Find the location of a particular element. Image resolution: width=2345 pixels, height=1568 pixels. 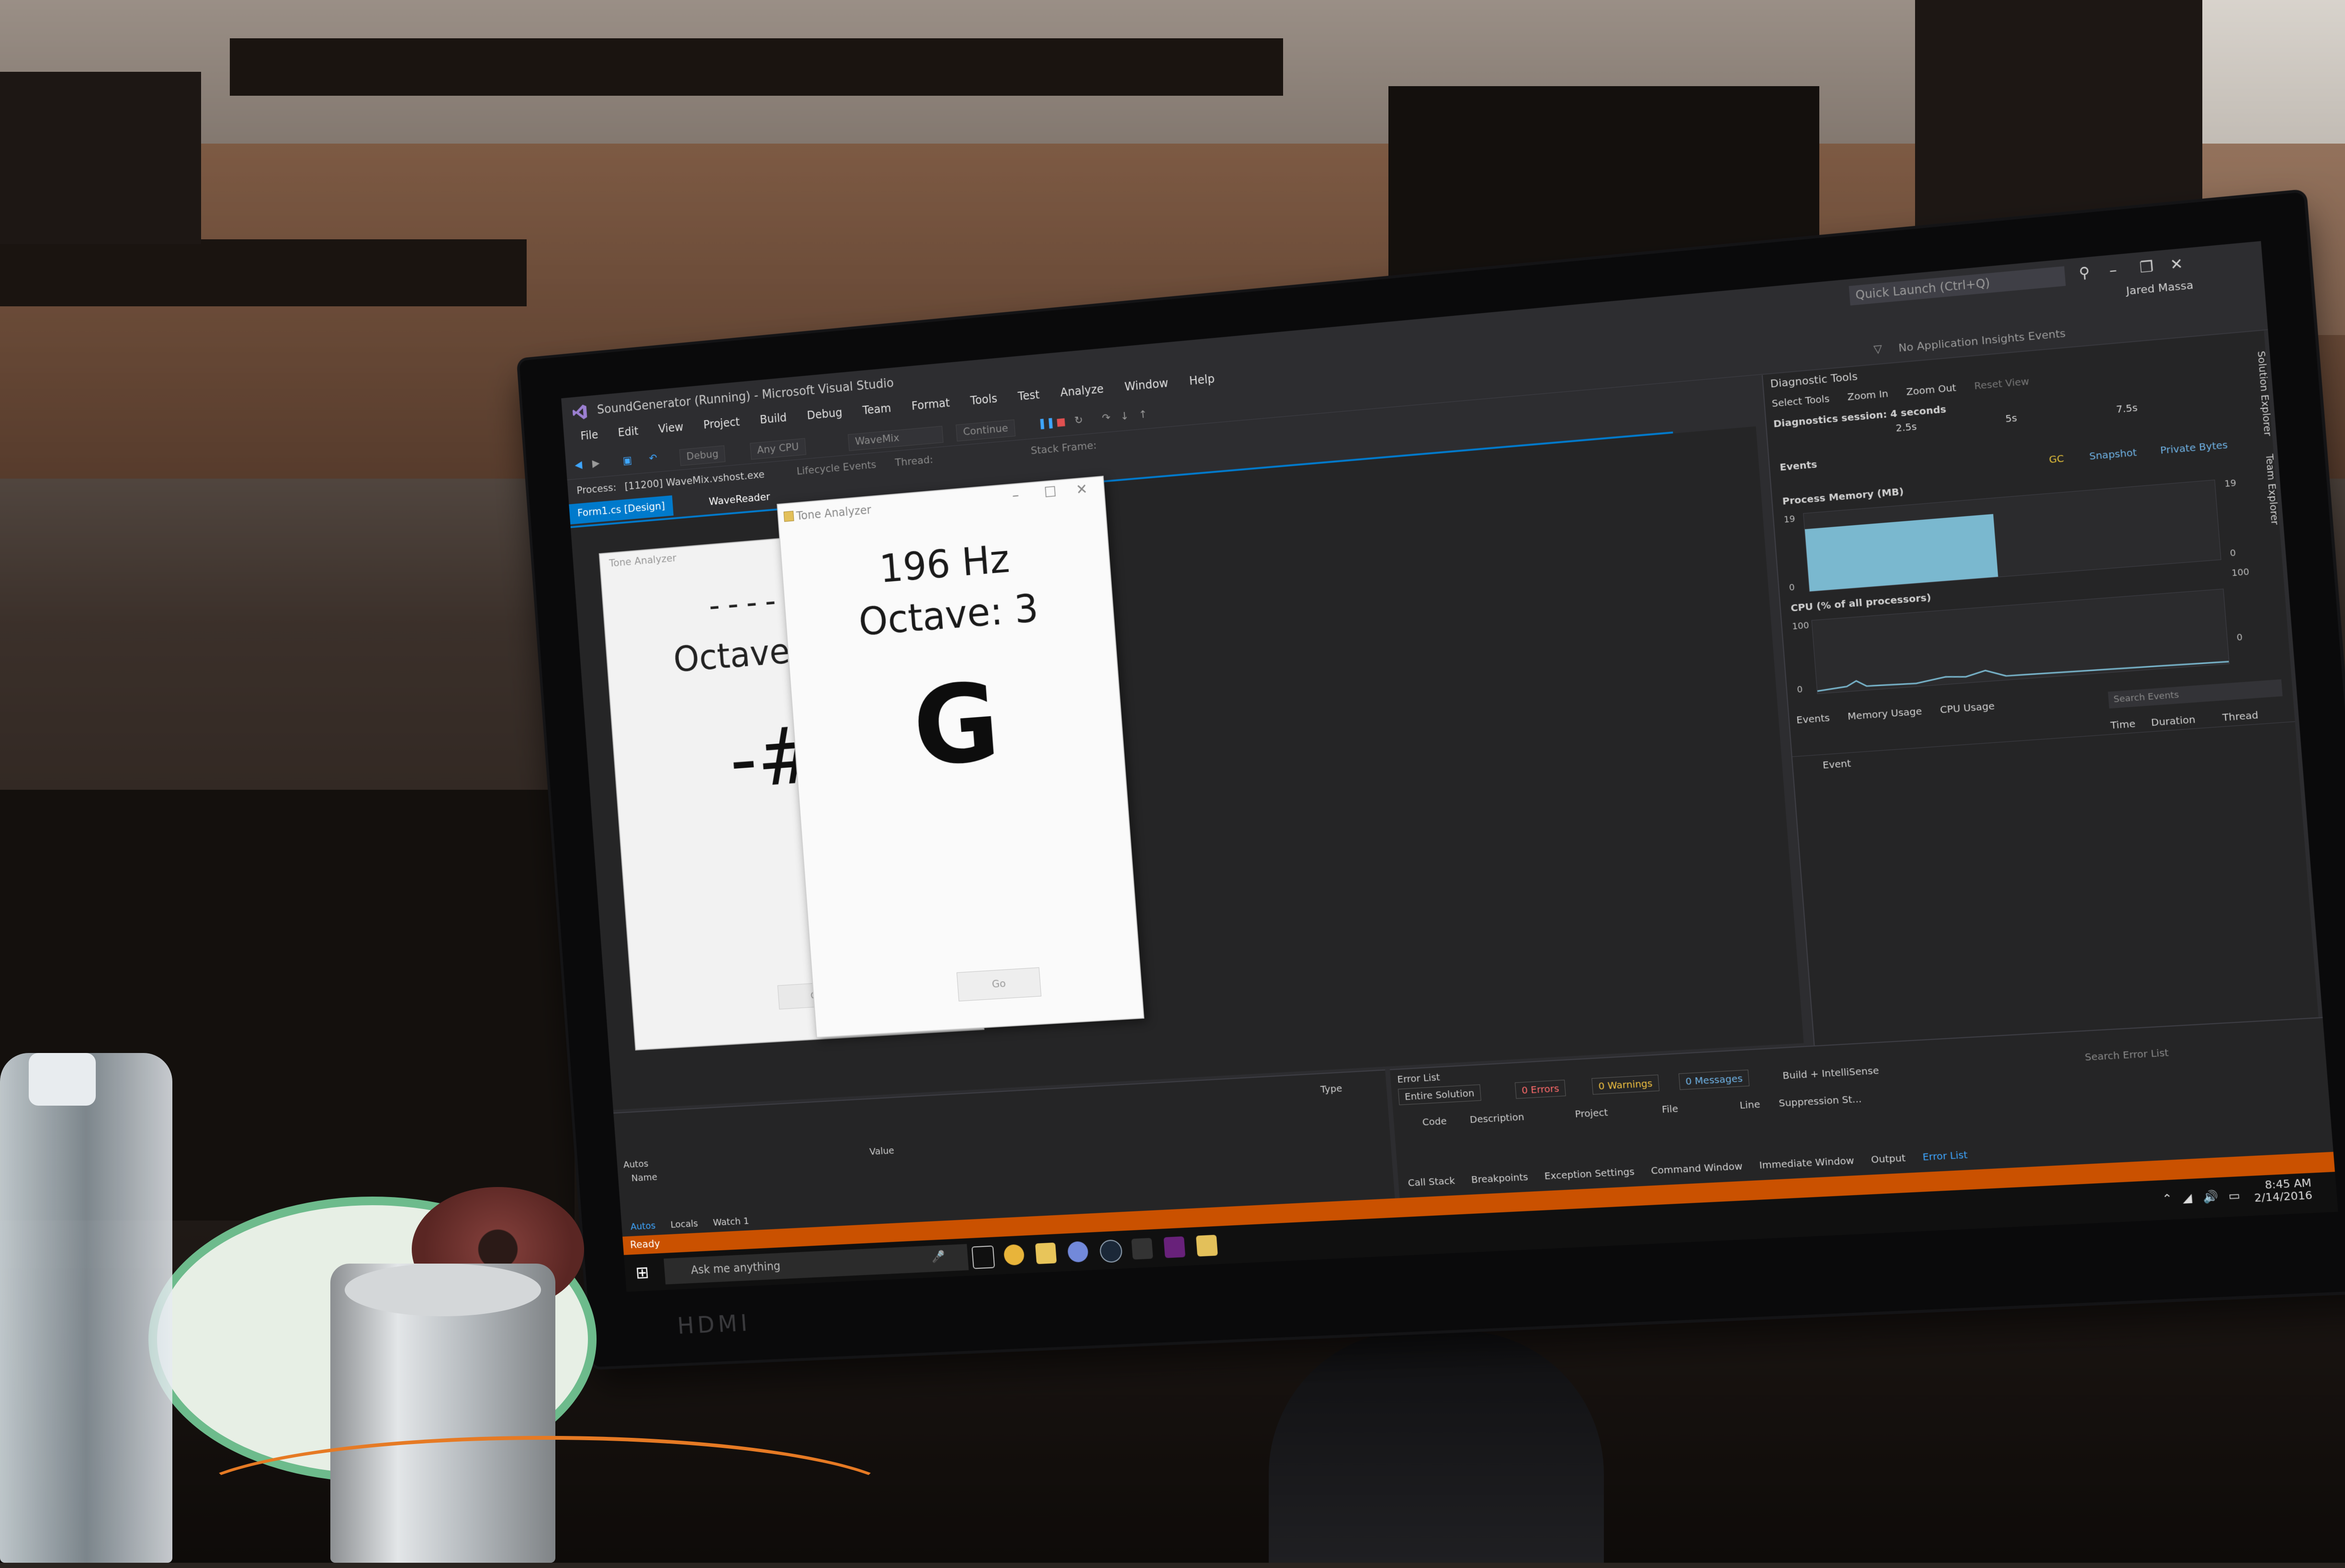

undo-icon: ↶ is located at coordinates (655, 459).